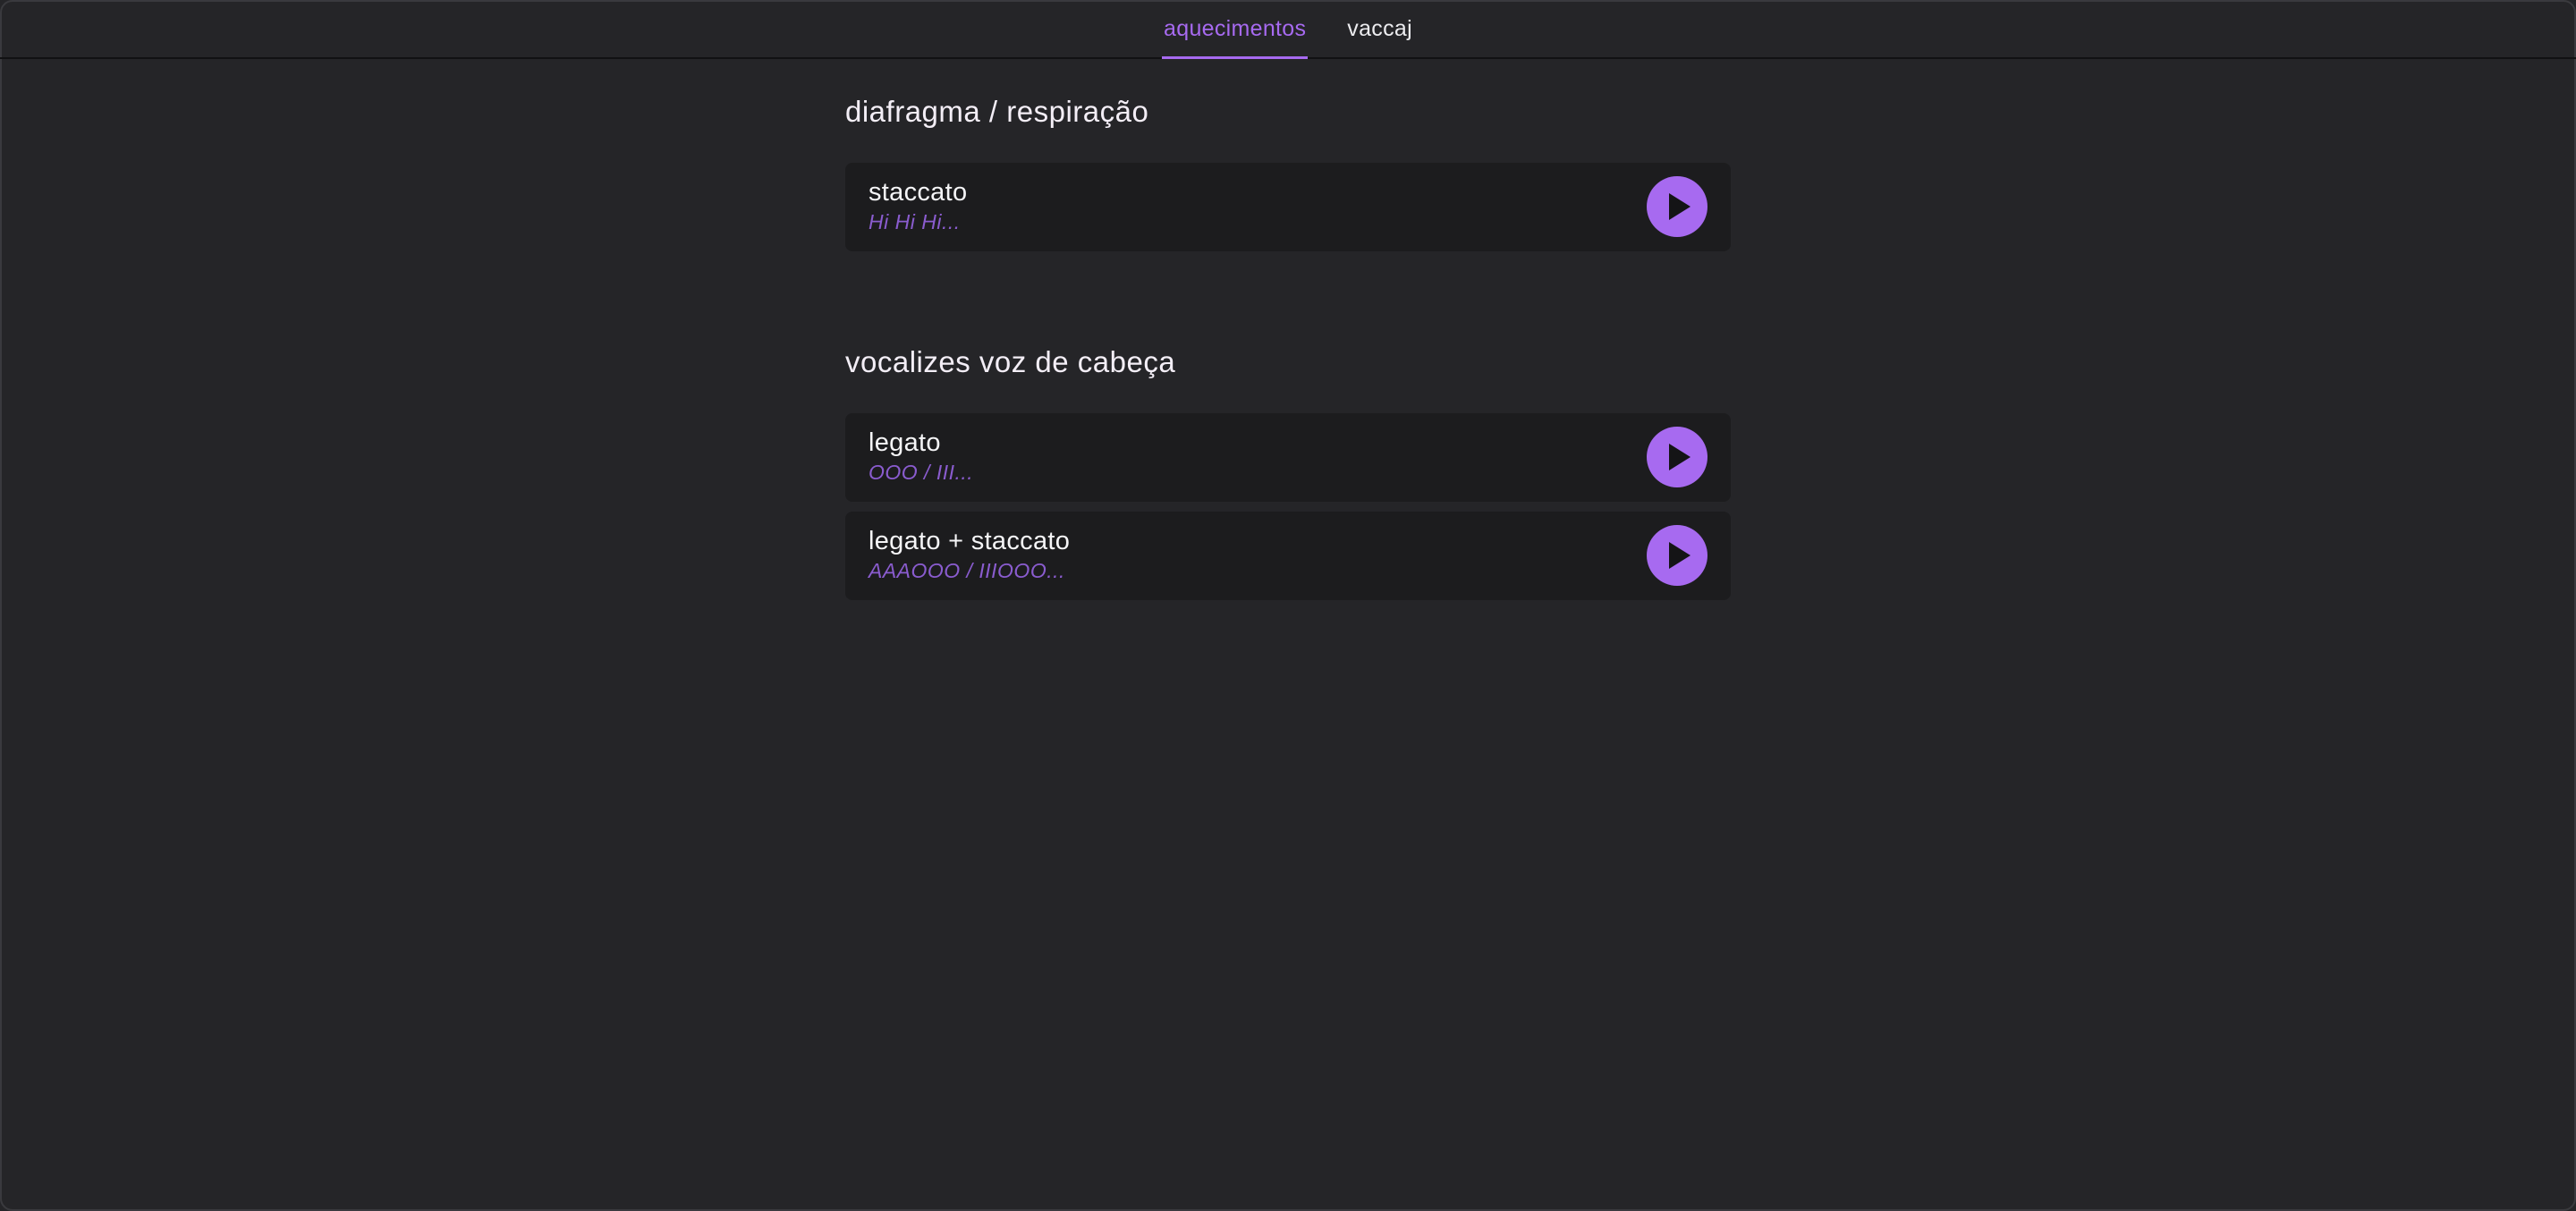 Image resolution: width=2576 pixels, height=1211 pixels. What do you see at coordinates (1379, 28) in the screenshot?
I see `tab-vaccaj: vaccaj` at bounding box center [1379, 28].